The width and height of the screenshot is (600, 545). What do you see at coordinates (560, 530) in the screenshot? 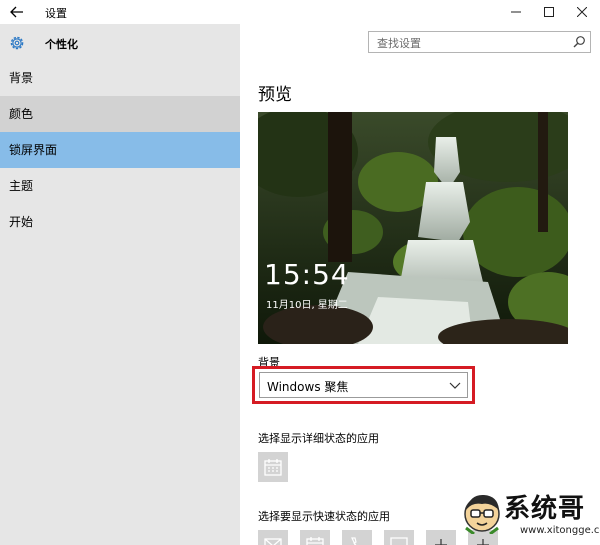
I see `watermark-url: www.xitongge.com` at bounding box center [560, 530].